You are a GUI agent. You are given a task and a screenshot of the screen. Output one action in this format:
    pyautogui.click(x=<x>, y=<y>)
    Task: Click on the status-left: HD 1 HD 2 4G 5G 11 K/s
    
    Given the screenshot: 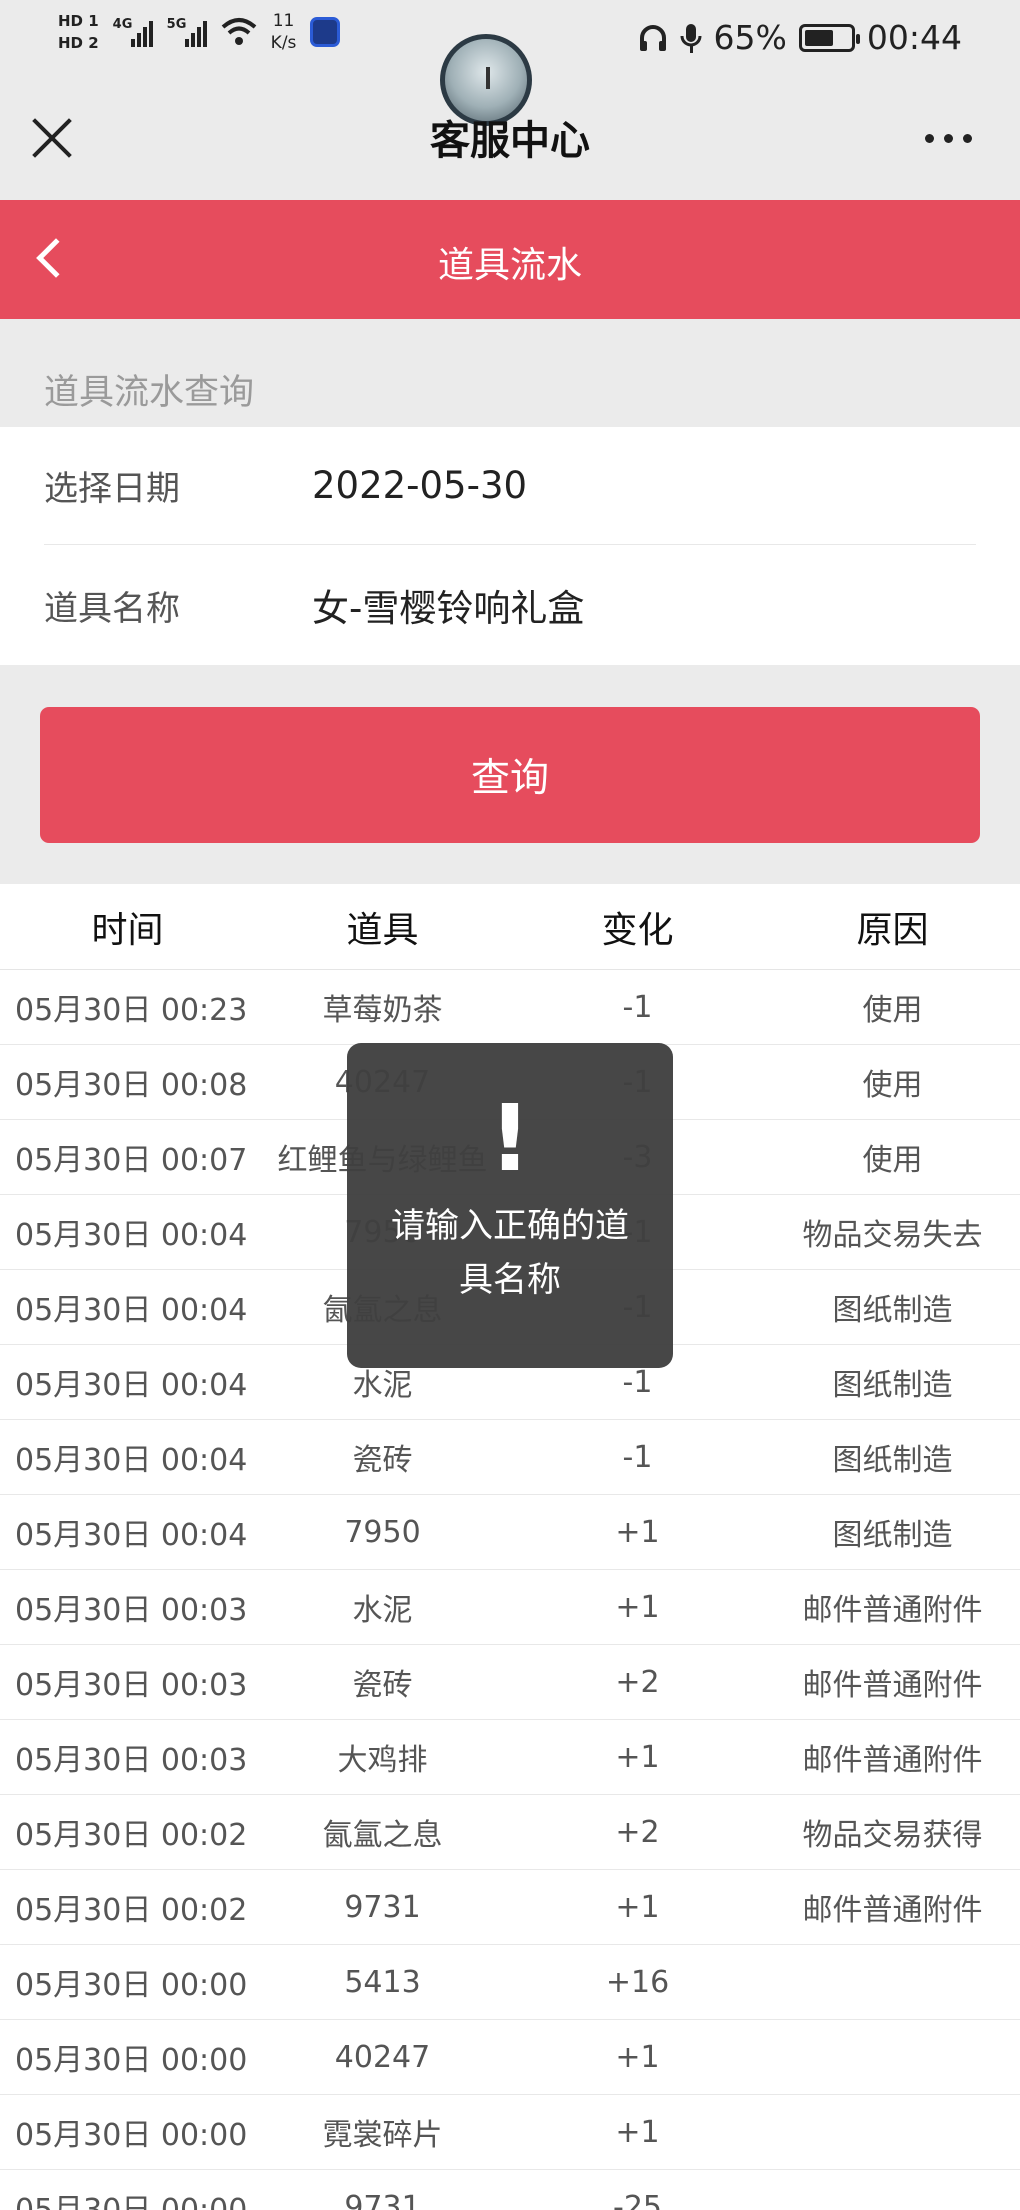 What is the action you would take?
    pyautogui.click(x=199, y=32)
    